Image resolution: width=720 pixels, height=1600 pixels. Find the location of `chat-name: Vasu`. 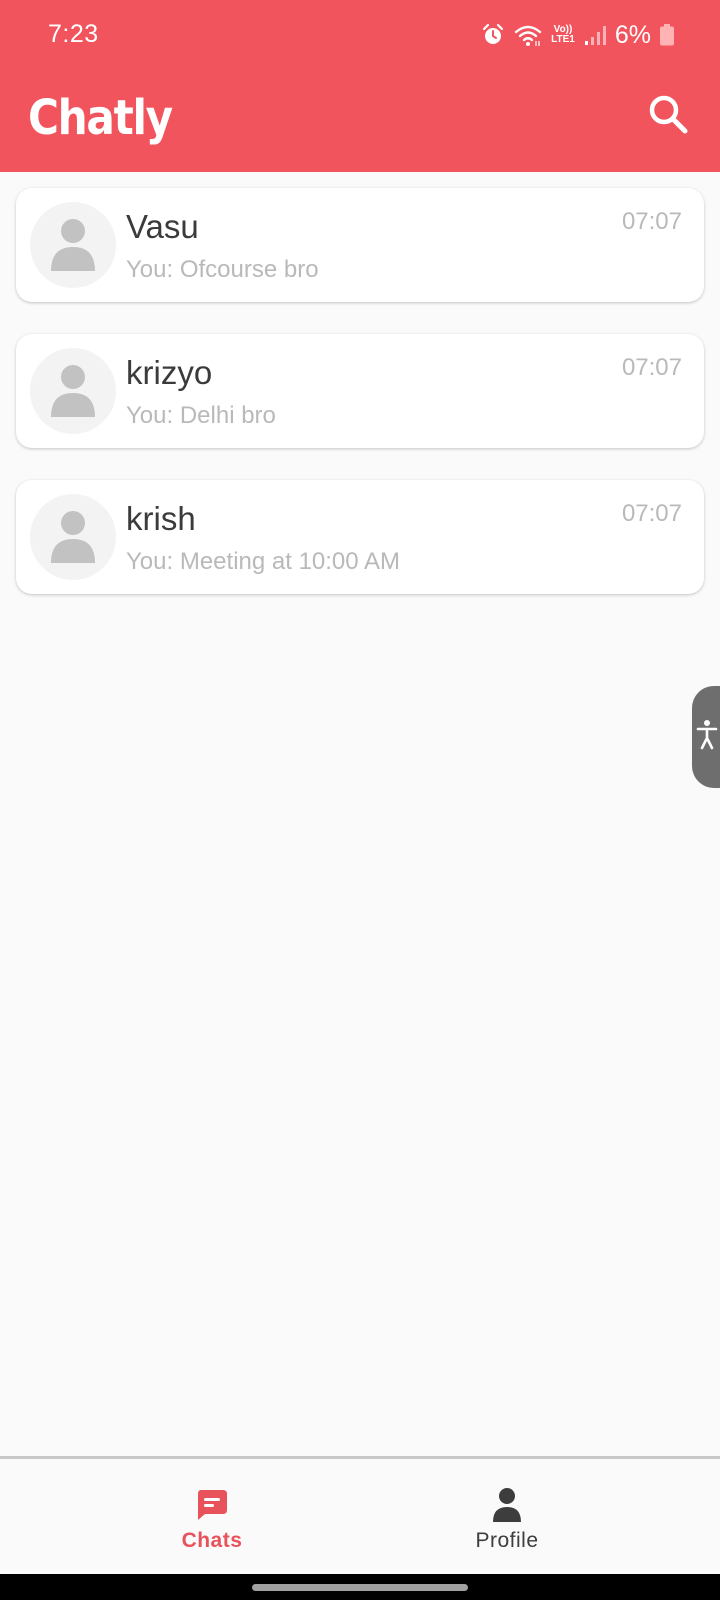

chat-name: Vasu is located at coordinates (162, 226).